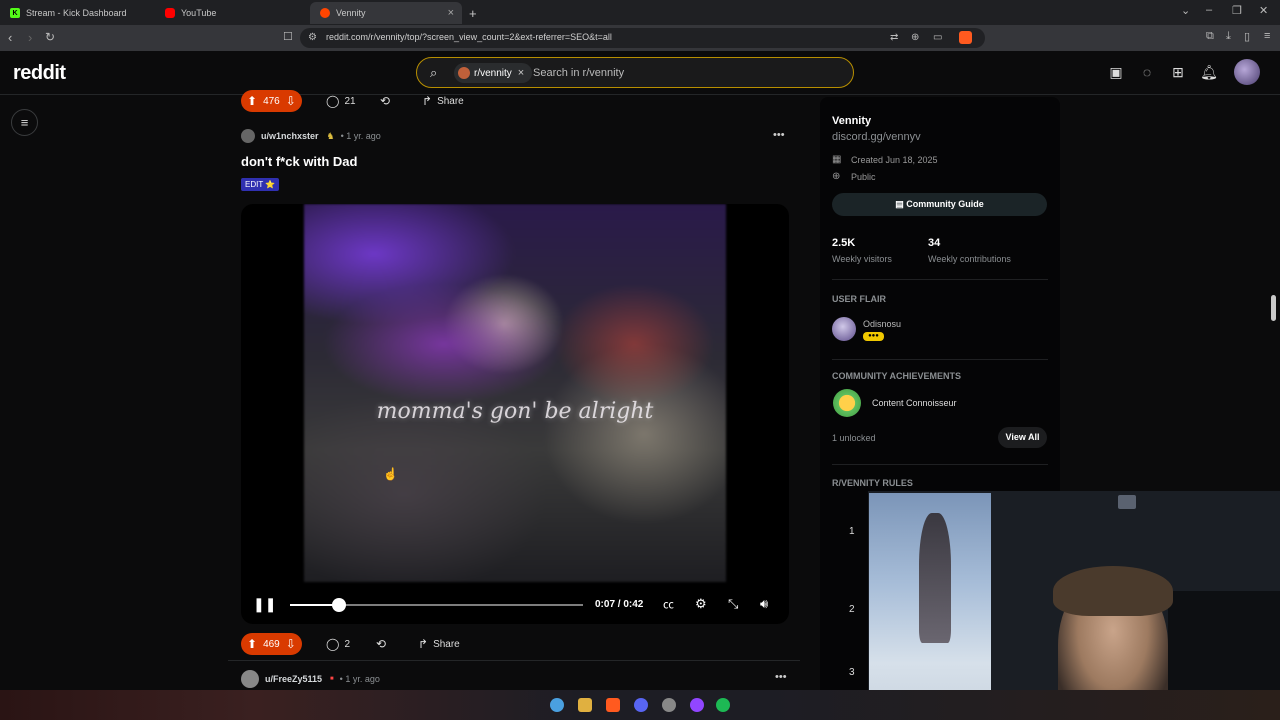 The image size is (1280, 720). Describe the element at coordinates (24, 122) in the screenshot. I see `left-menu-button: ≡` at that location.